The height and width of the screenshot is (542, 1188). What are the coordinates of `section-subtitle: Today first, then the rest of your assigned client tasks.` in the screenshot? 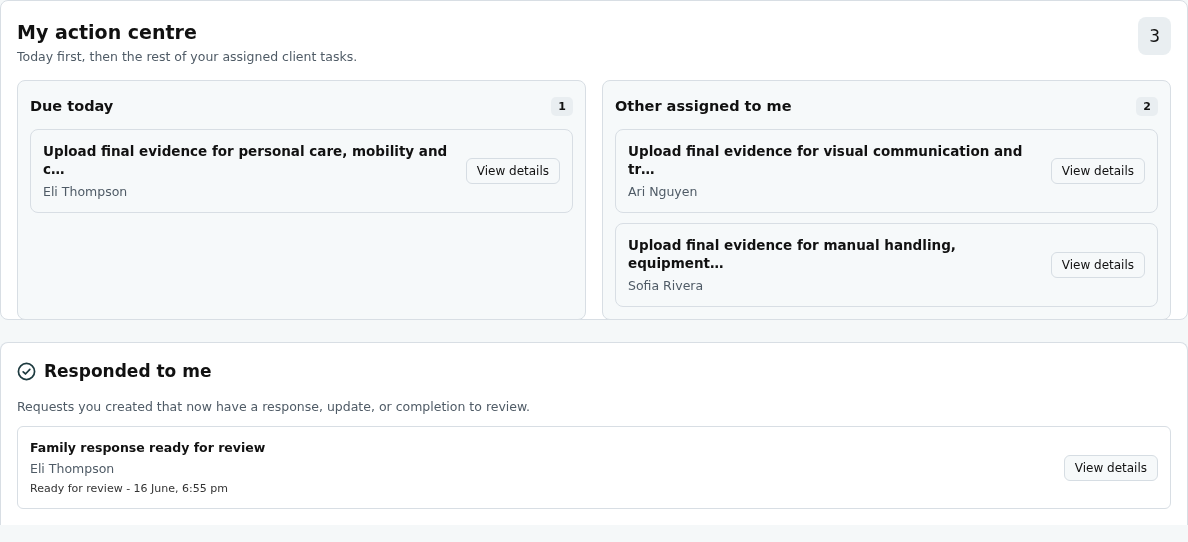 It's located at (187, 56).